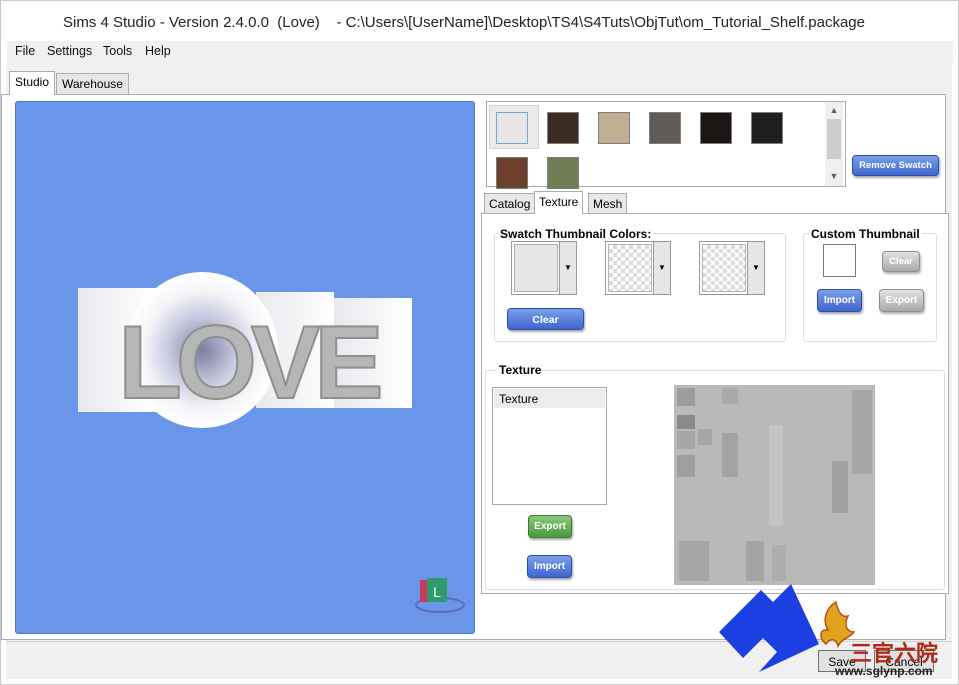 This screenshot has width=959, height=685. What do you see at coordinates (480, 52) in the screenshot?
I see `menu-bar: File Settings Tools Help` at bounding box center [480, 52].